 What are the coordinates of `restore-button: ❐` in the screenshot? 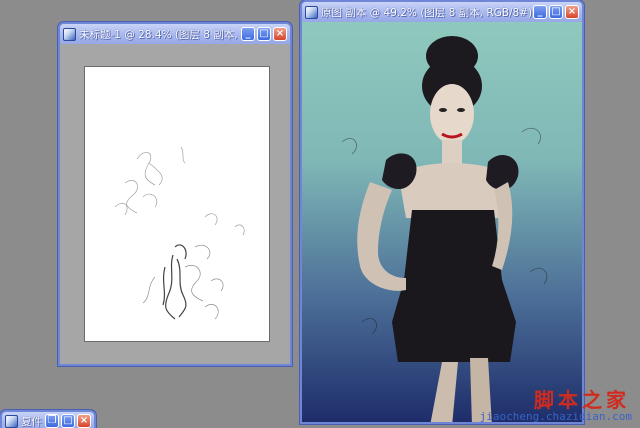 It's located at (52, 421).